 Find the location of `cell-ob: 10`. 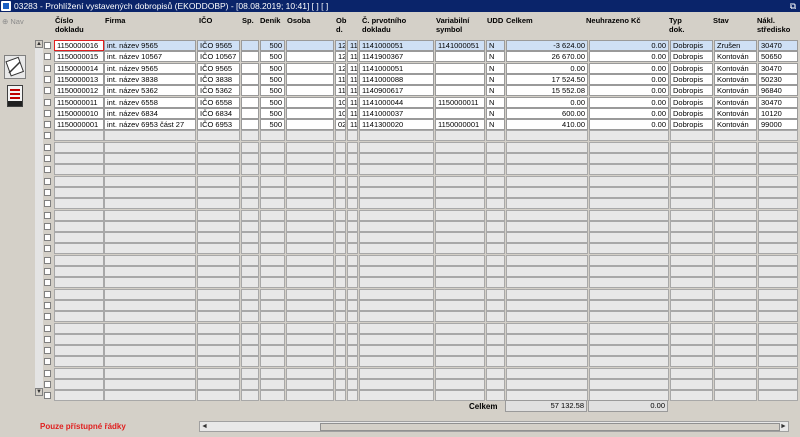

cell-ob: 10 is located at coordinates (340, 102).